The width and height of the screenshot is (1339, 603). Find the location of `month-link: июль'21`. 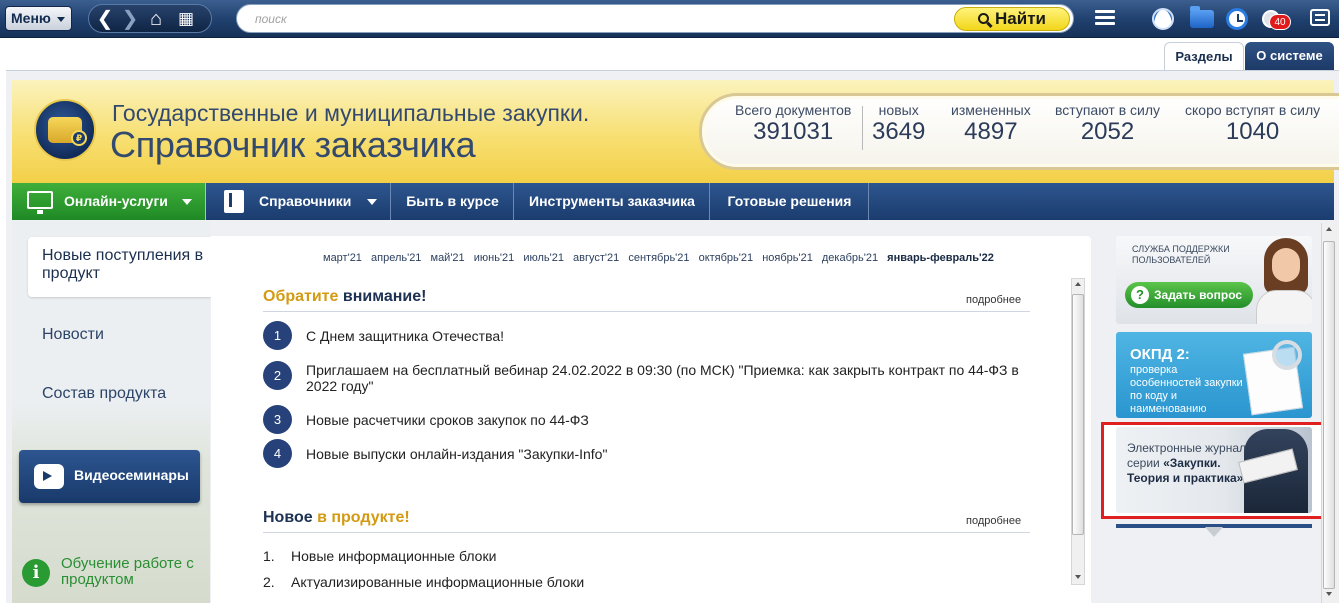

month-link: июль'21 is located at coordinates (543, 258).